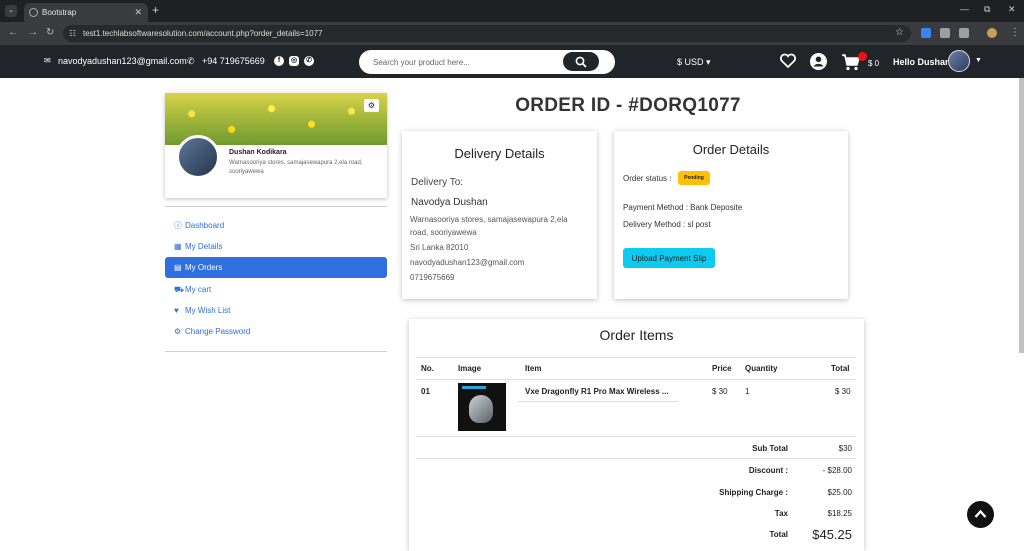 The height and width of the screenshot is (551, 1024). Describe the element at coordinates (845, 448) in the screenshot. I see `subtotal-value: $30` at that location.